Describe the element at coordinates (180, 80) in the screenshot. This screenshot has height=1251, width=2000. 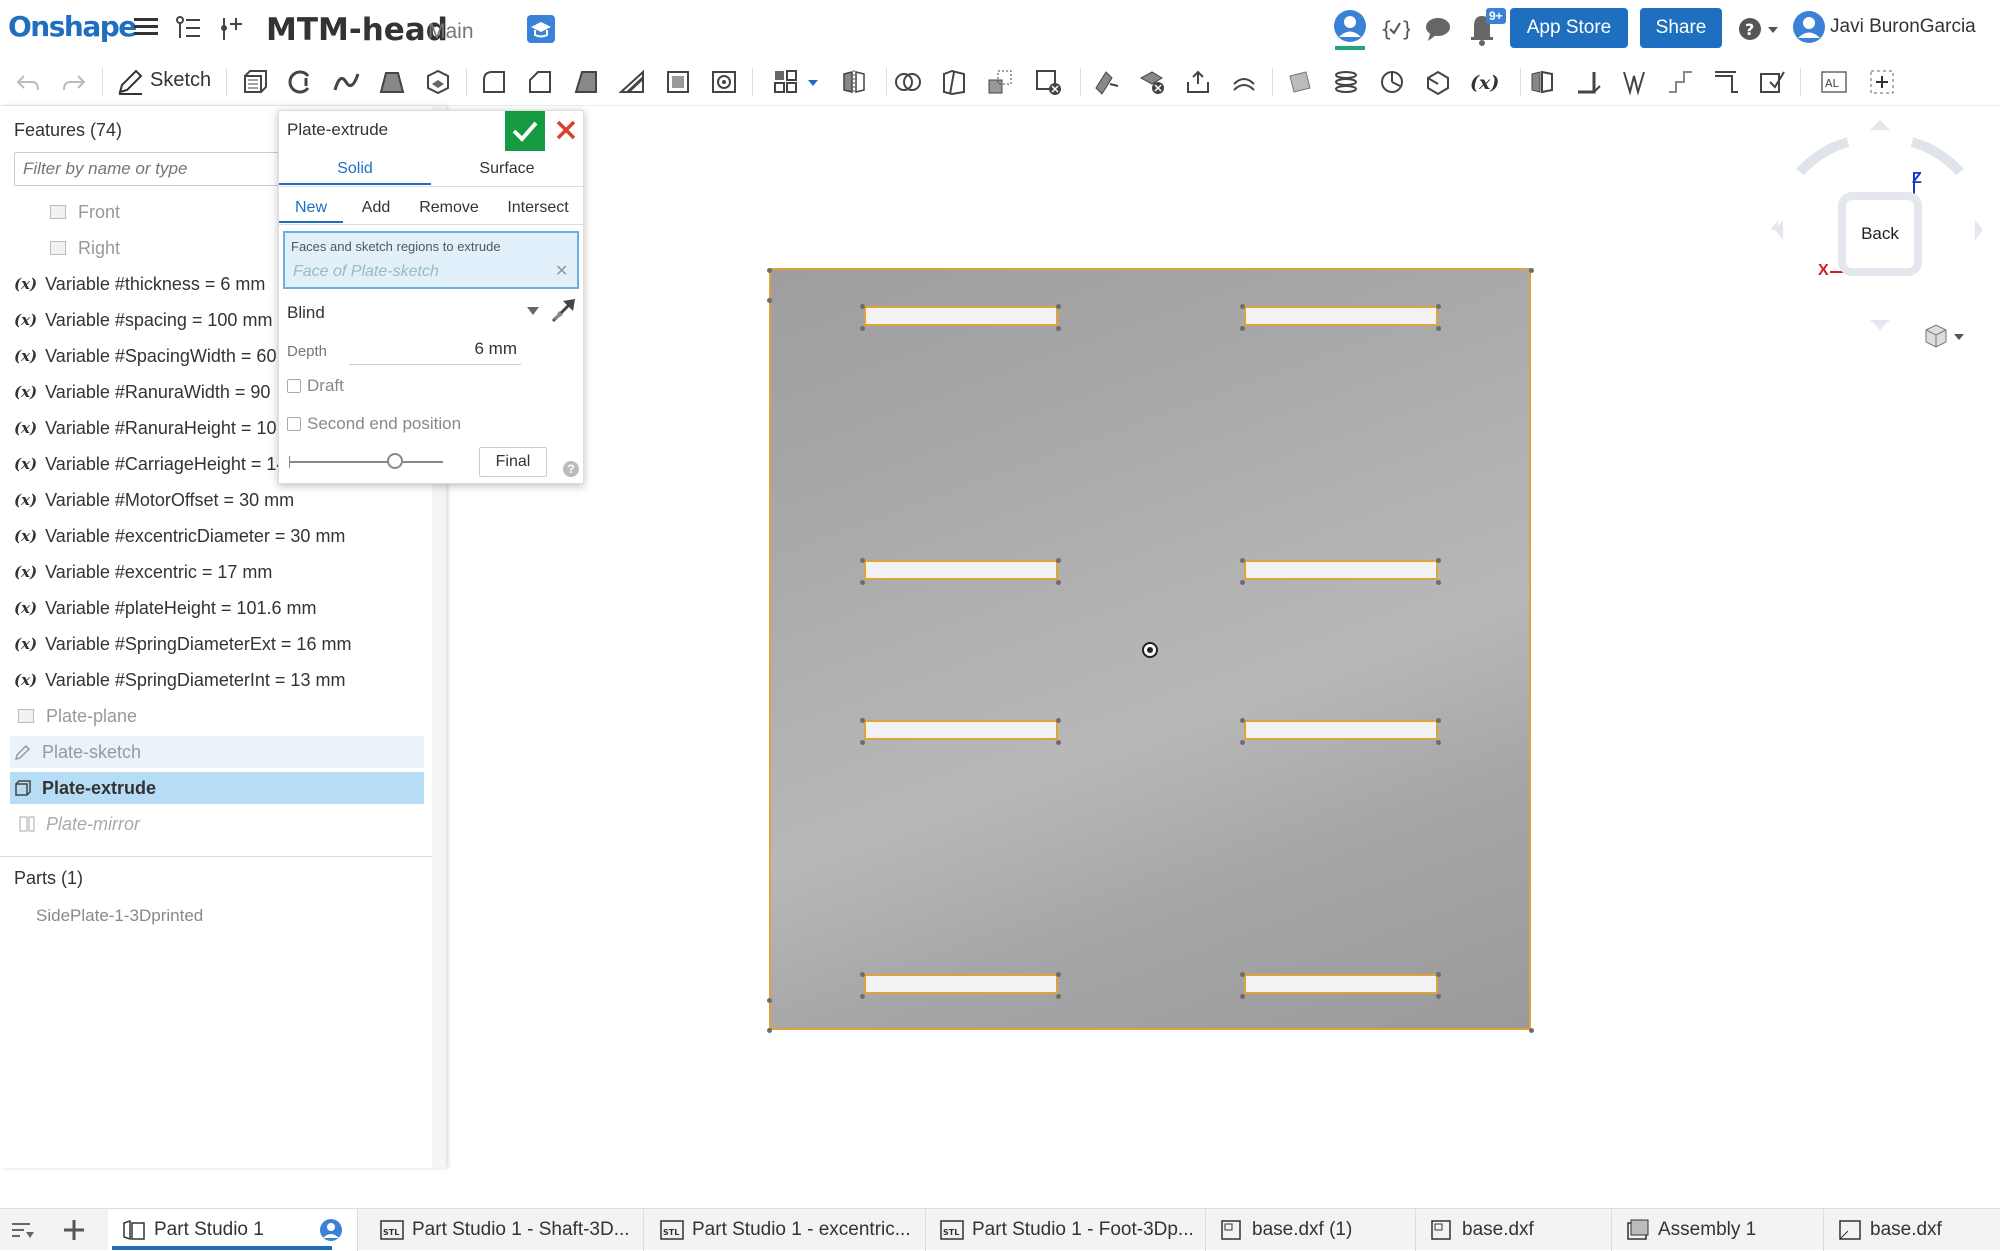
I see `sketch-button-label: Sketch` at that location.